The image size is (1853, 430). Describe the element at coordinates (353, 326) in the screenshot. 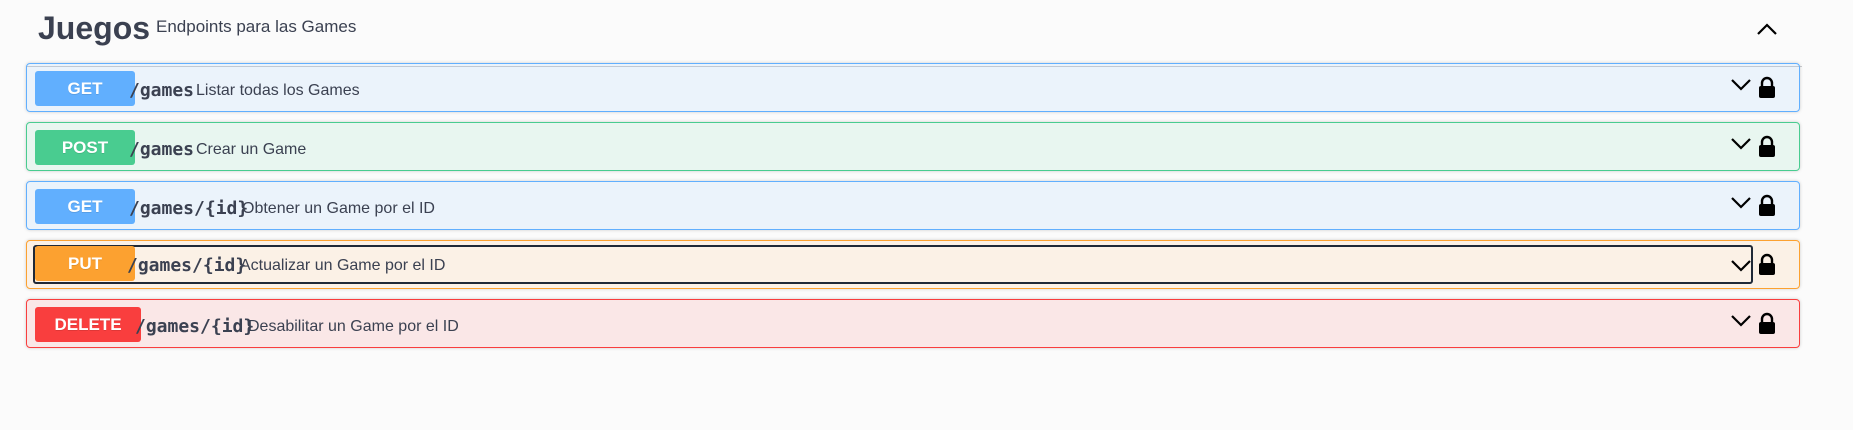

I see `operation-description: Desabilitar un Game por el ID` at that location.